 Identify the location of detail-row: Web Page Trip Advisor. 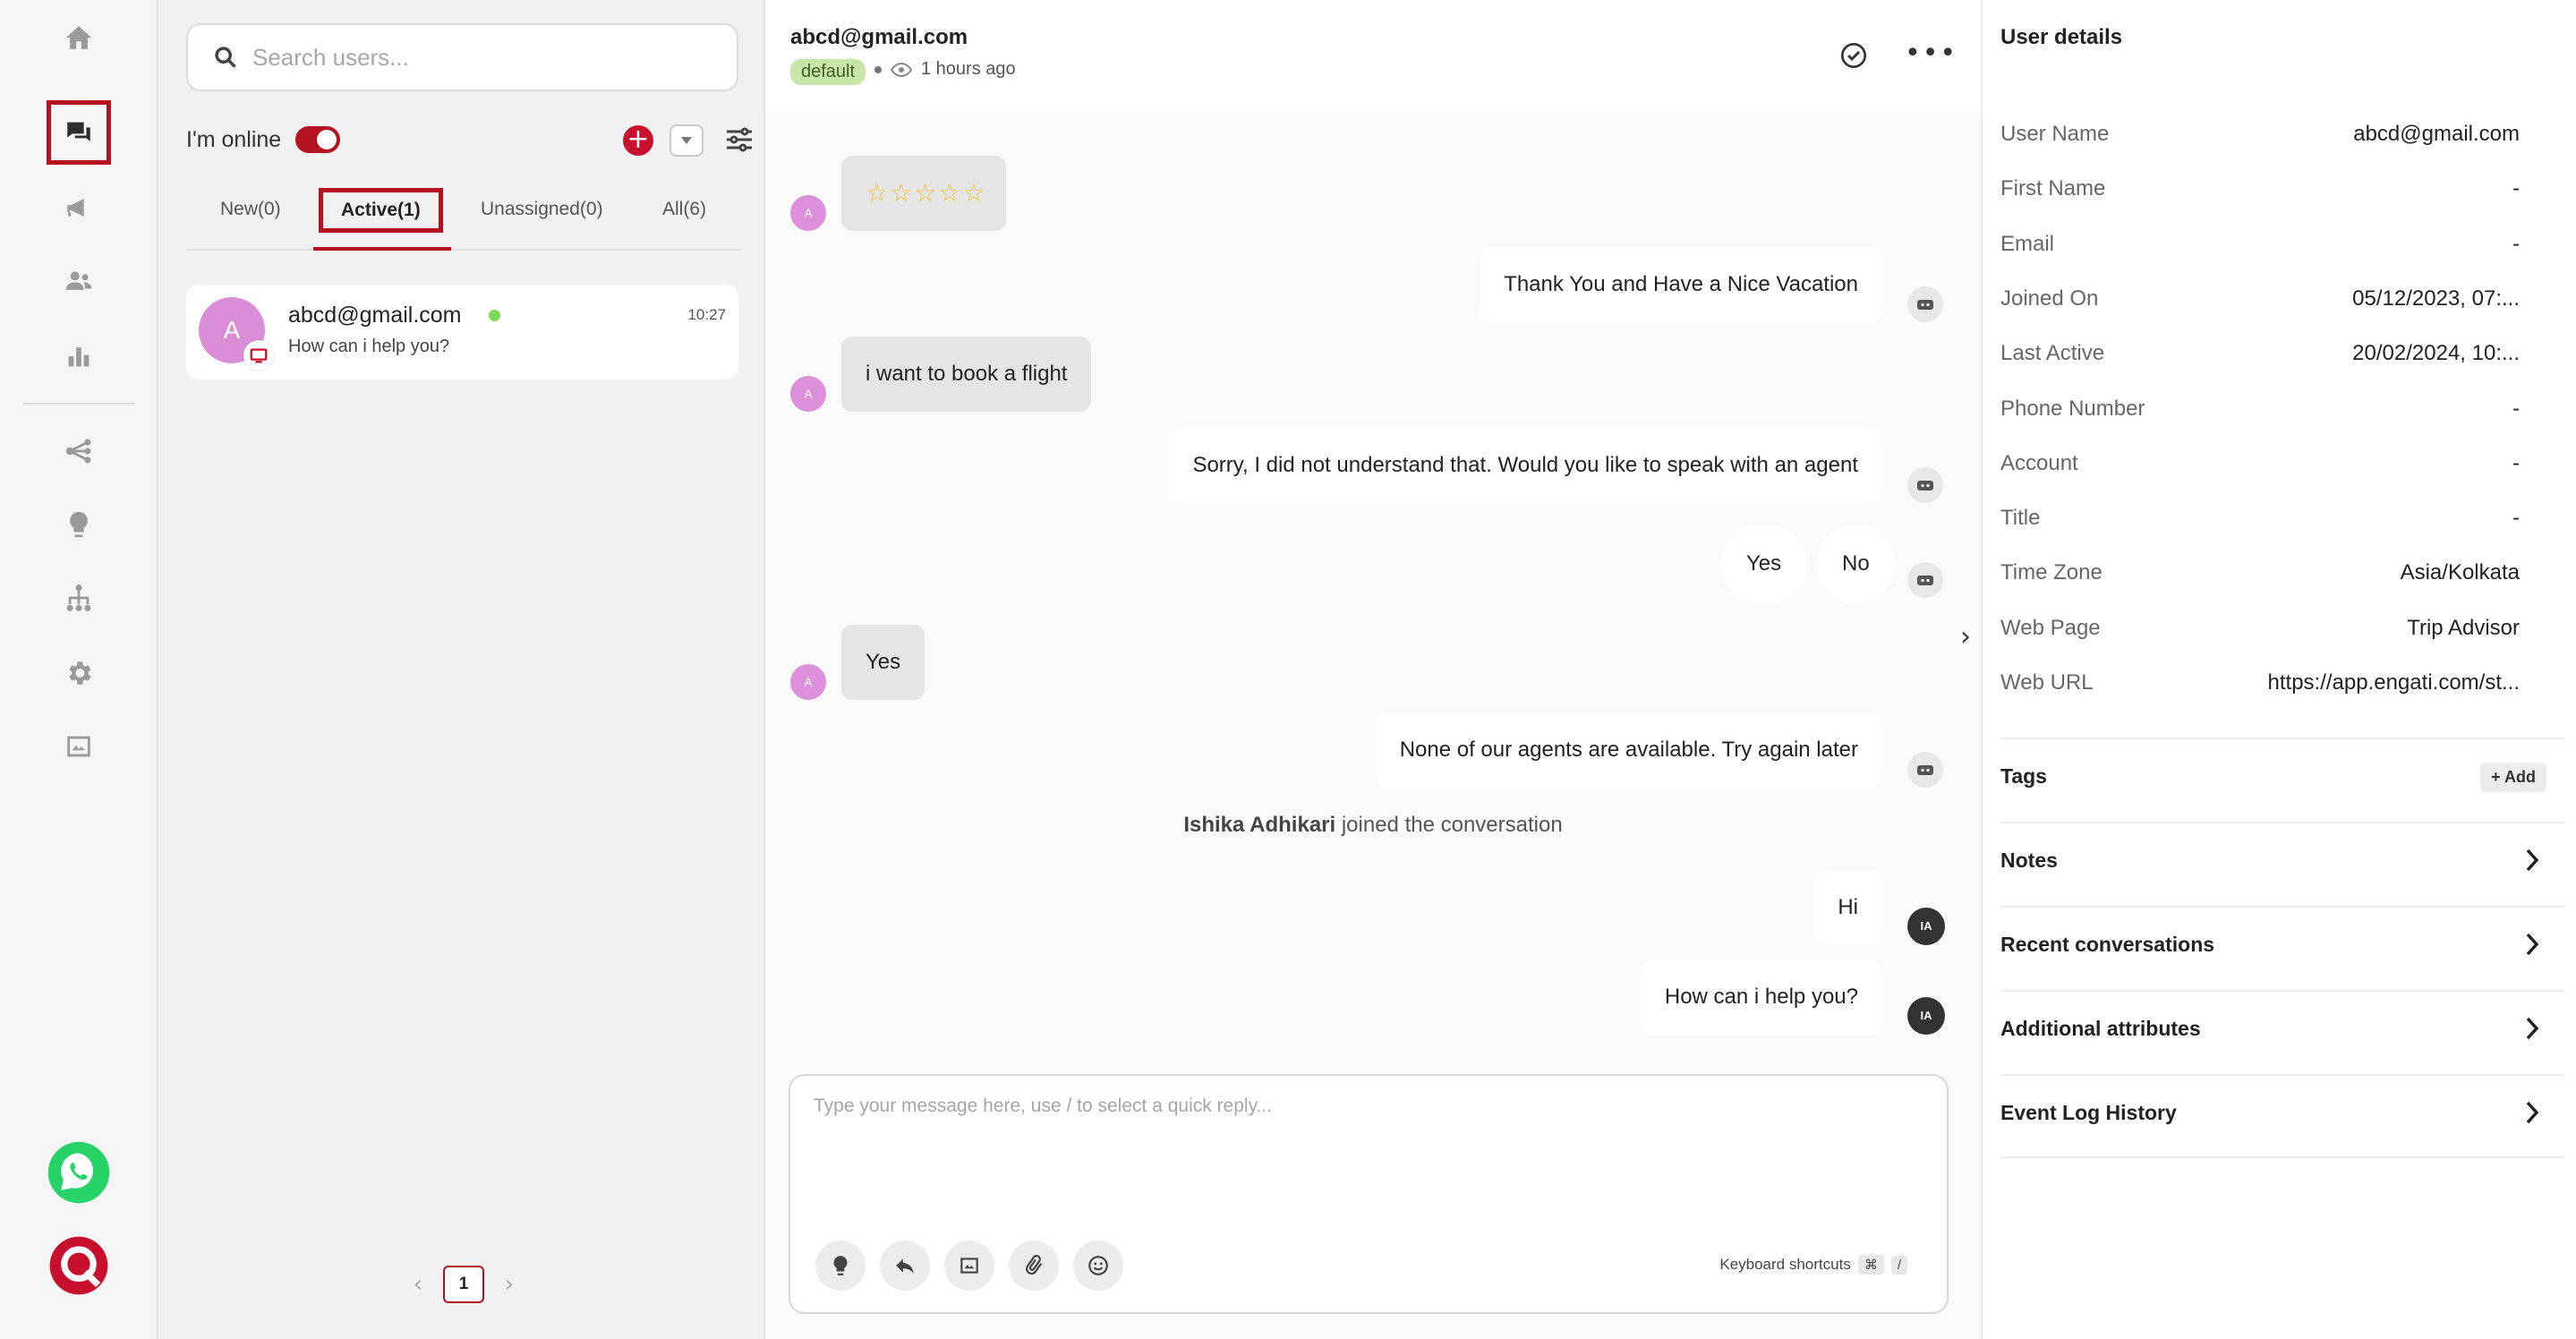
(2260, 632).